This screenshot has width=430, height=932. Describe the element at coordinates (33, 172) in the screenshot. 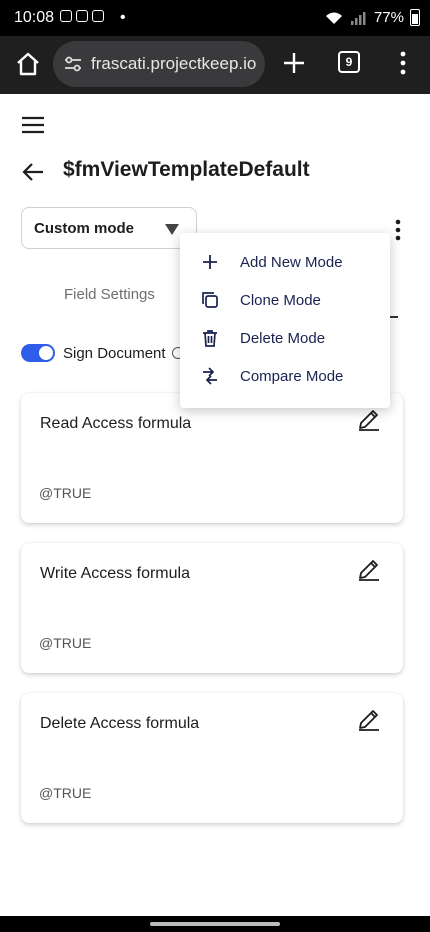

I see `back-arrow-icon` at that location.